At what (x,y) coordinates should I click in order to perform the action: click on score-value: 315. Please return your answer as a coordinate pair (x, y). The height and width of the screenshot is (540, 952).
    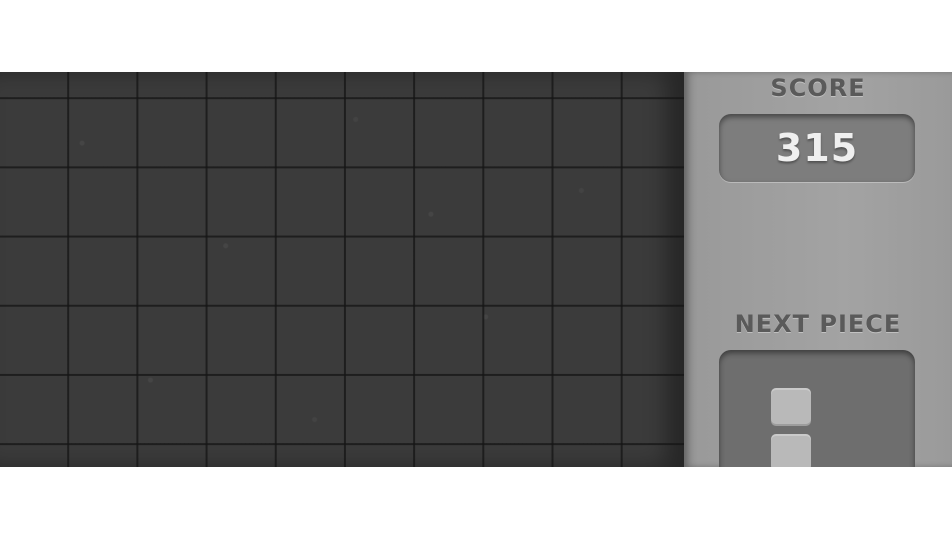
    Looking at the image, I should click on (817, 148).